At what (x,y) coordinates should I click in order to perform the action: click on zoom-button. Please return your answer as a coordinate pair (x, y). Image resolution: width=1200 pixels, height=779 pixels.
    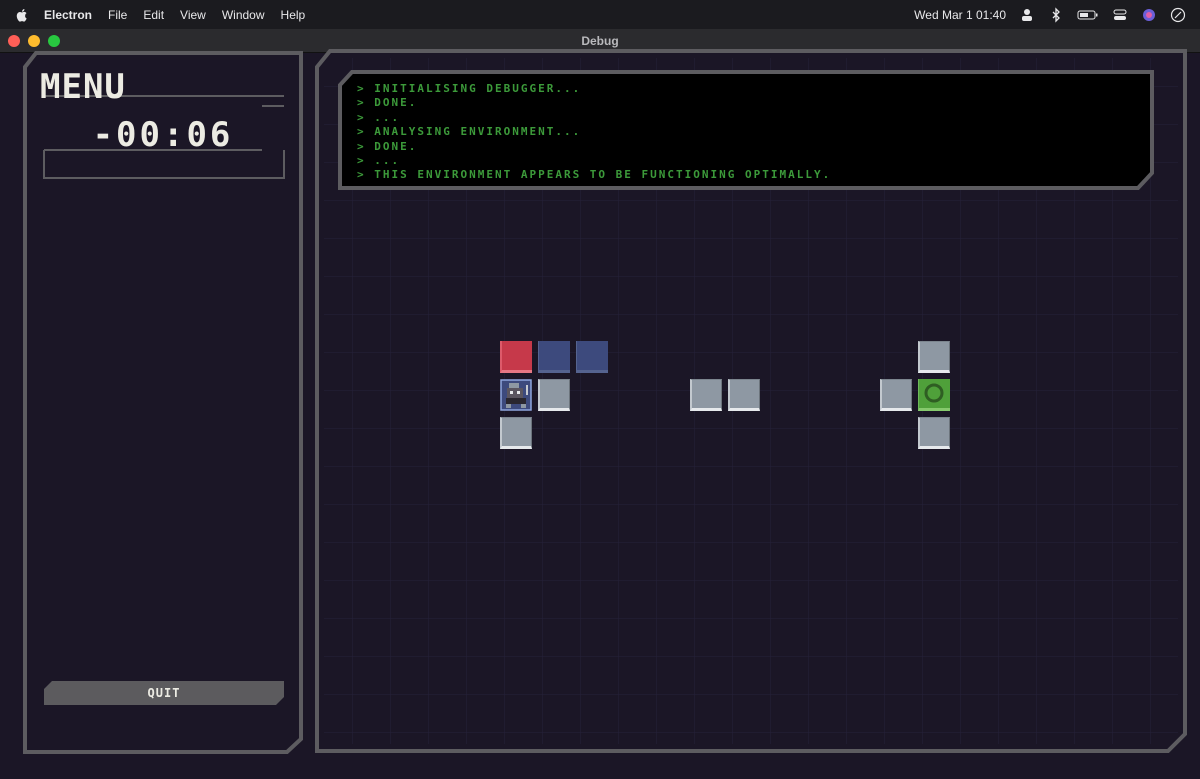
    Looking at the image, I should click on (54, 41).